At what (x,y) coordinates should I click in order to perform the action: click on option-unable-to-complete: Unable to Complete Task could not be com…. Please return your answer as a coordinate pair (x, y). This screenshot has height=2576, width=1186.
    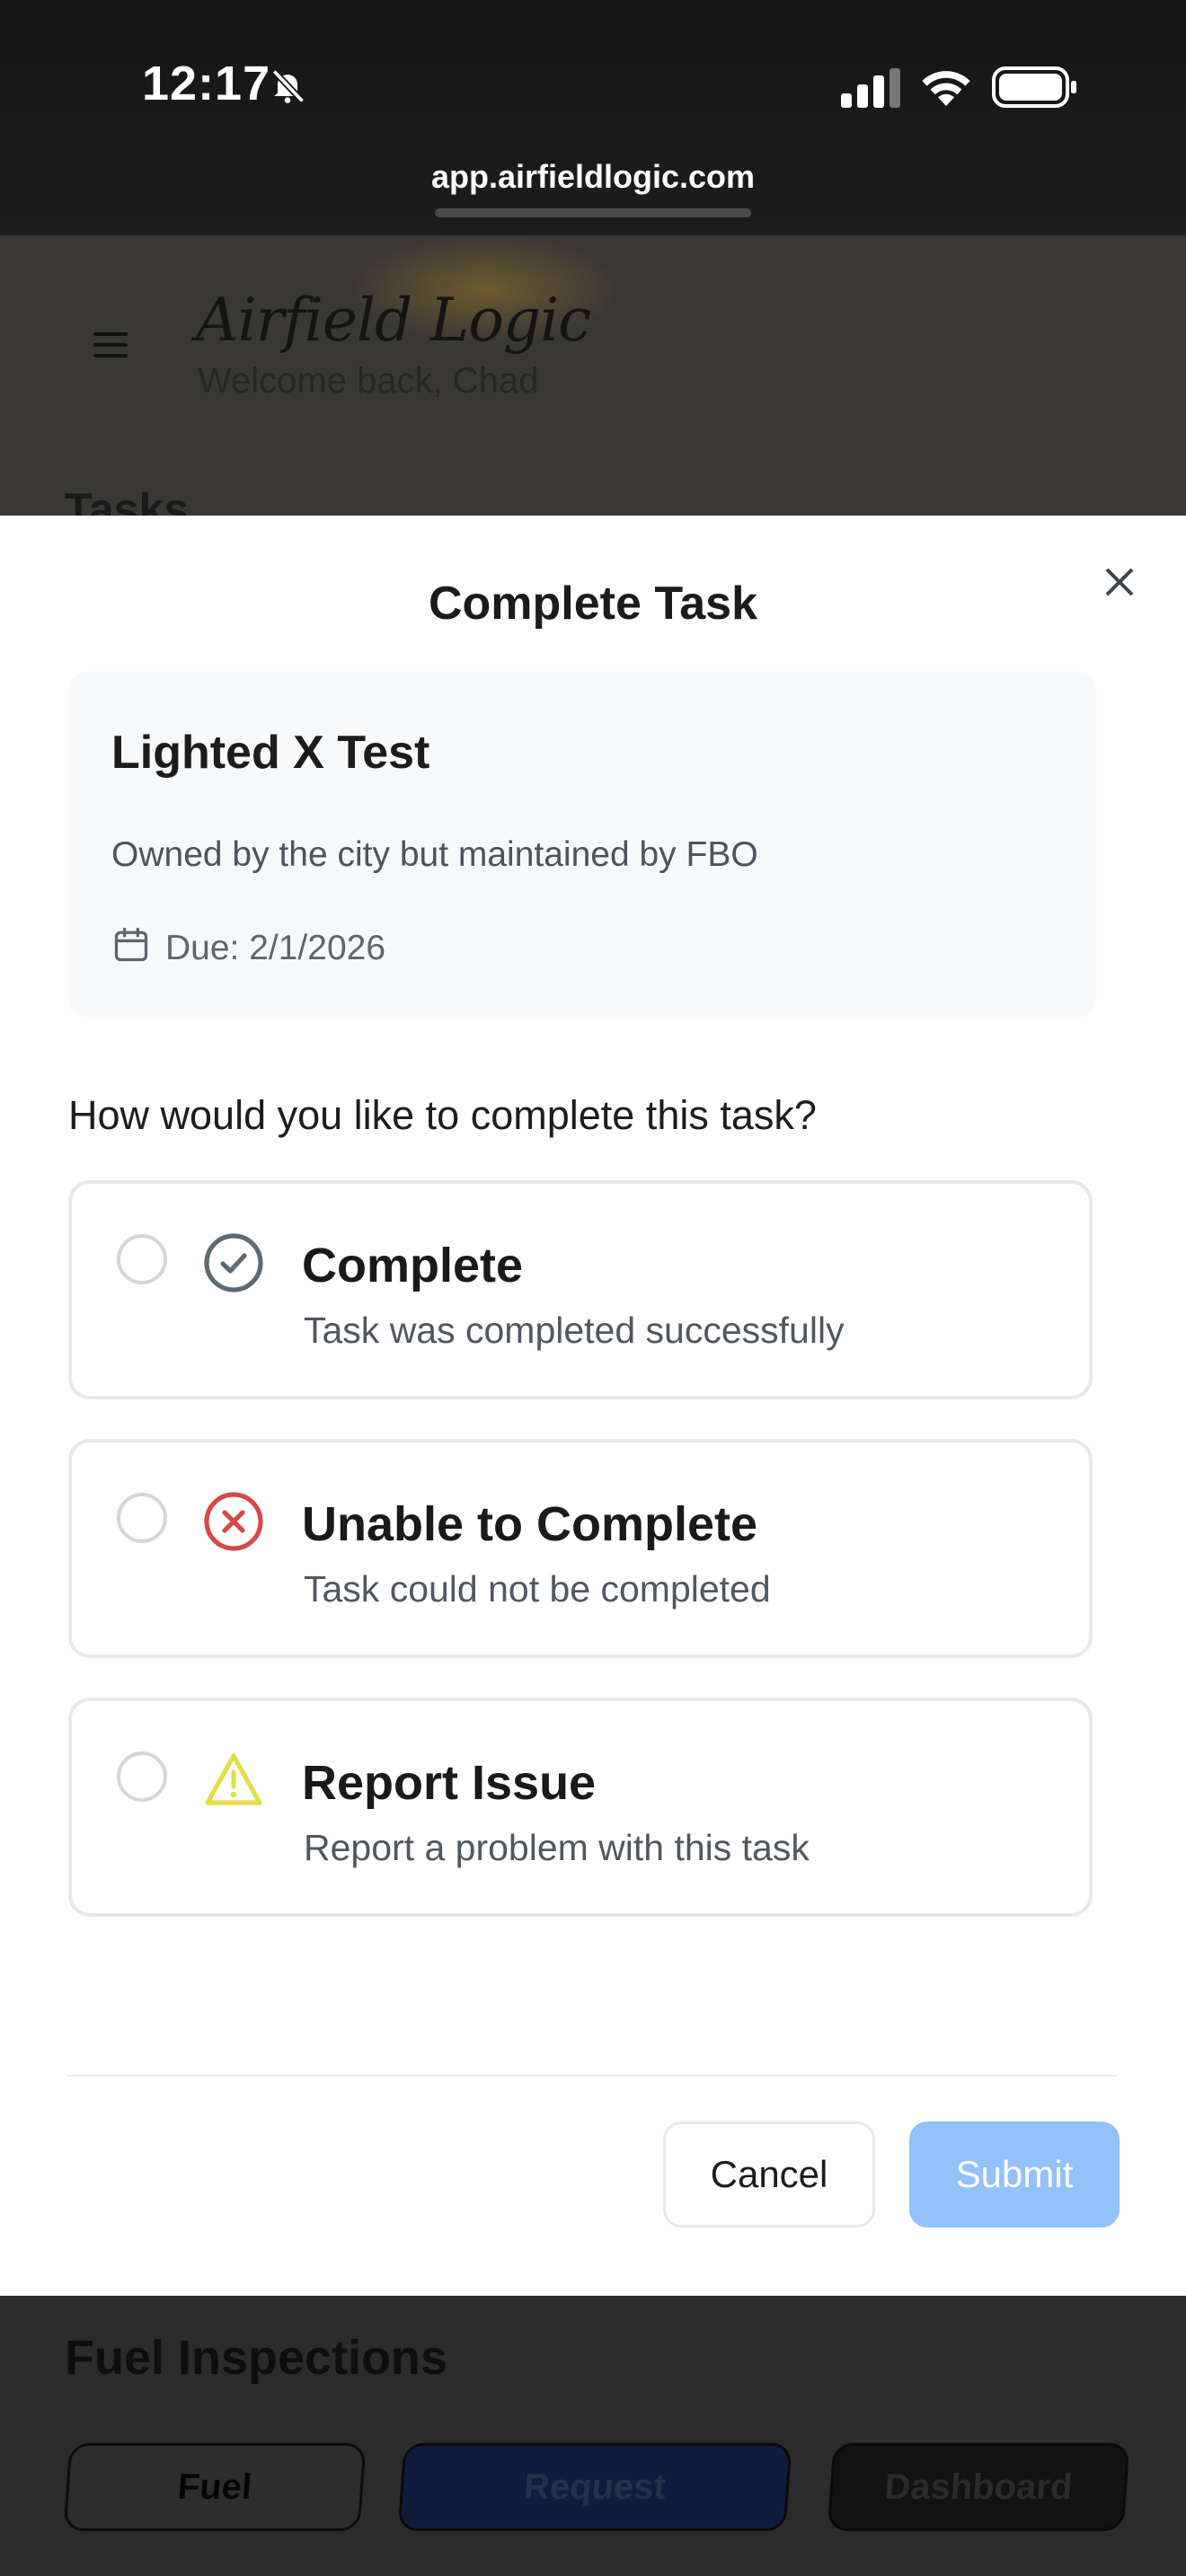
    Looking at the image, I should click on (580, 1548).